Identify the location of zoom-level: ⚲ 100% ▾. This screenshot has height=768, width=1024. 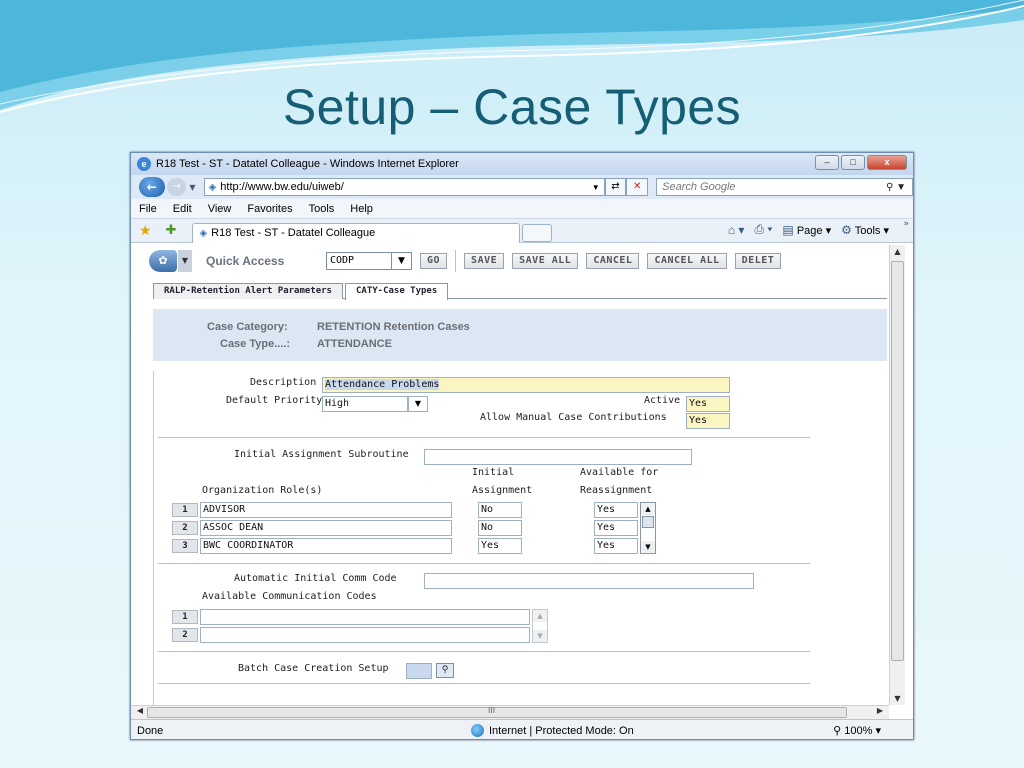
(857, 730).